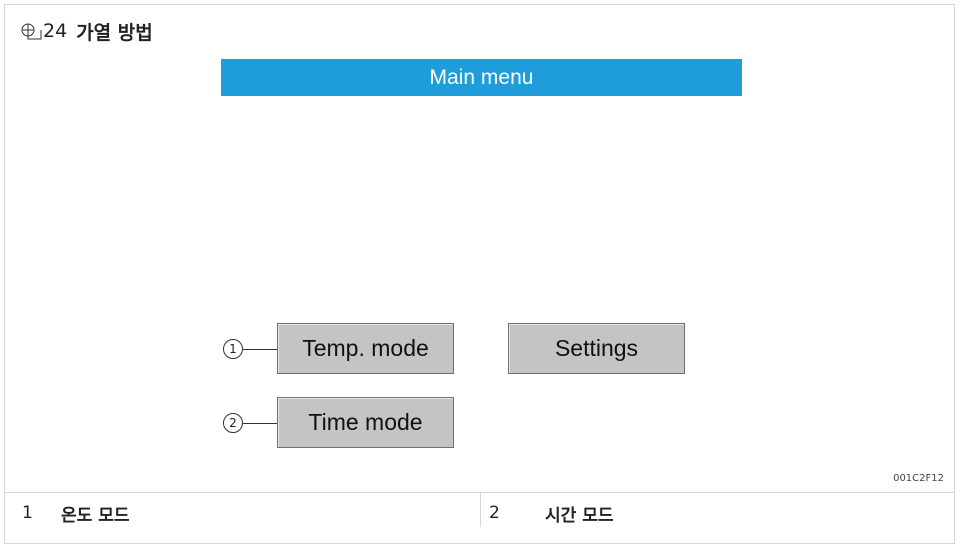 This screenshot has width=960, height=544. Describe the element at coordinates (242, 510) in the screenshot. I see `legend-item: 1 온도 모드` at that location.